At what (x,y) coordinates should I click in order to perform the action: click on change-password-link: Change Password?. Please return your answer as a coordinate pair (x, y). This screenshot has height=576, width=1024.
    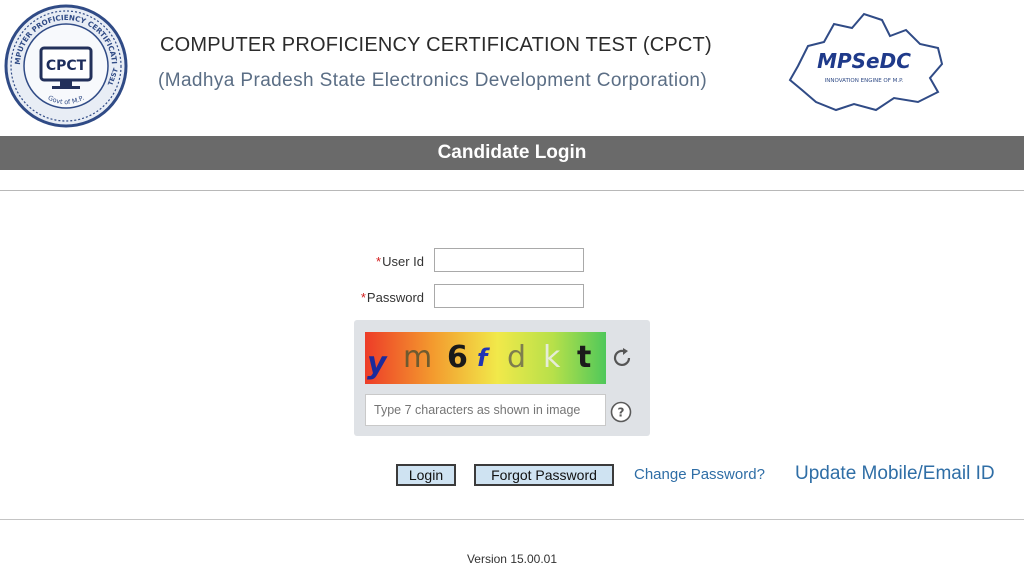
    Looking at the image, I should click on (699, 474).